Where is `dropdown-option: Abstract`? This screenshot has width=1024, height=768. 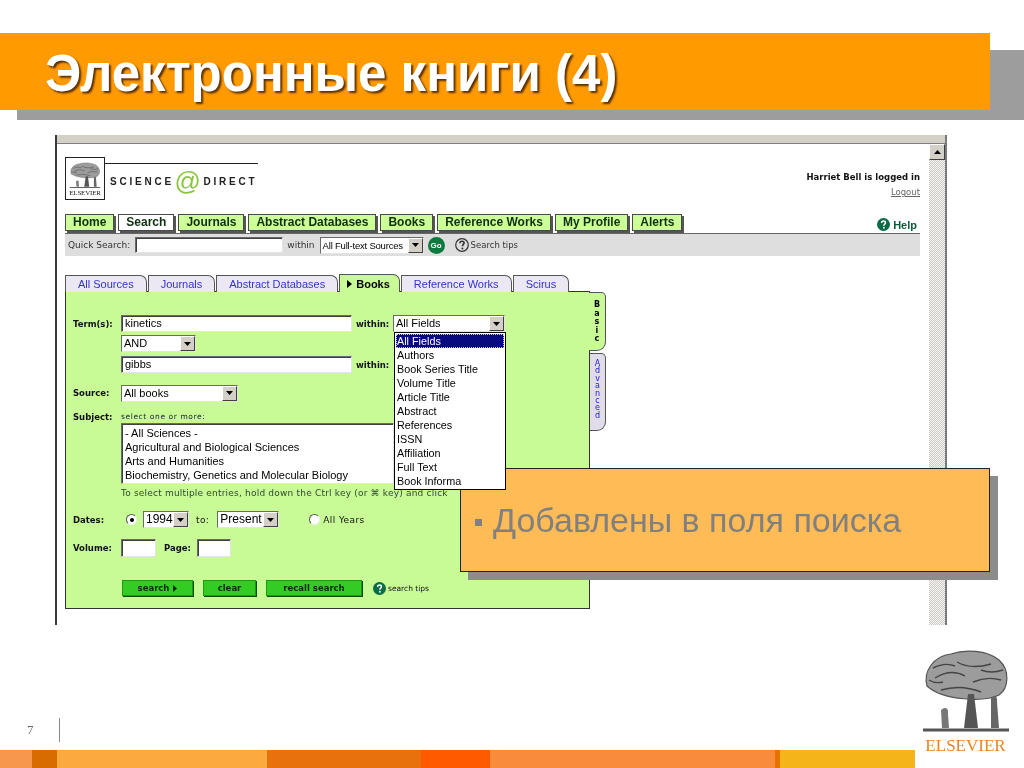 dropdown-option: Abstract is located at coordinates (416, 411).